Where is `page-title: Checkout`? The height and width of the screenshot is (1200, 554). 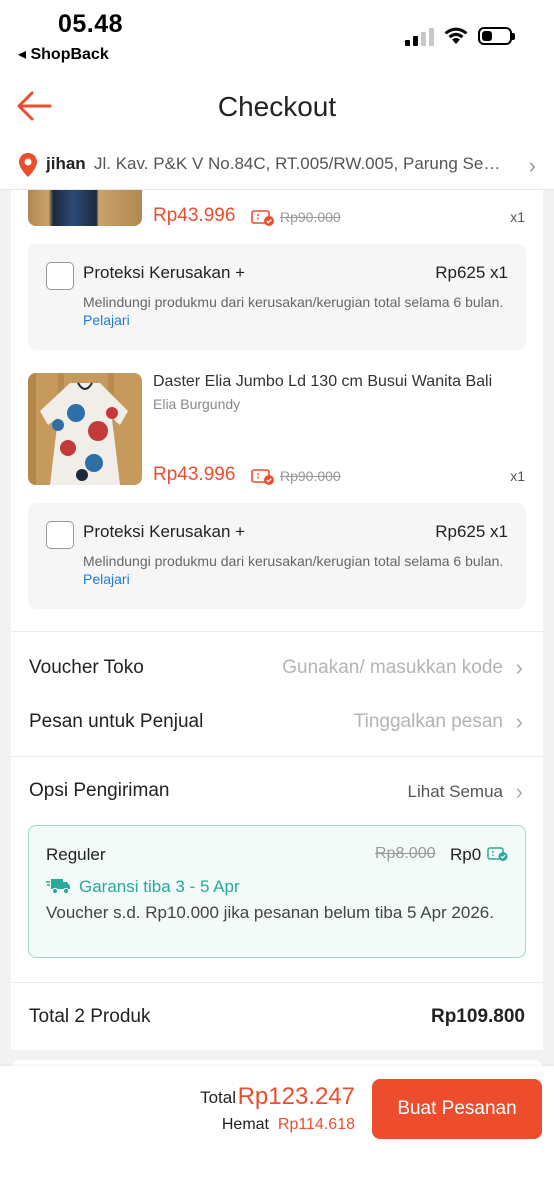
page-title: Checkout is located at coordinates (277, 106).